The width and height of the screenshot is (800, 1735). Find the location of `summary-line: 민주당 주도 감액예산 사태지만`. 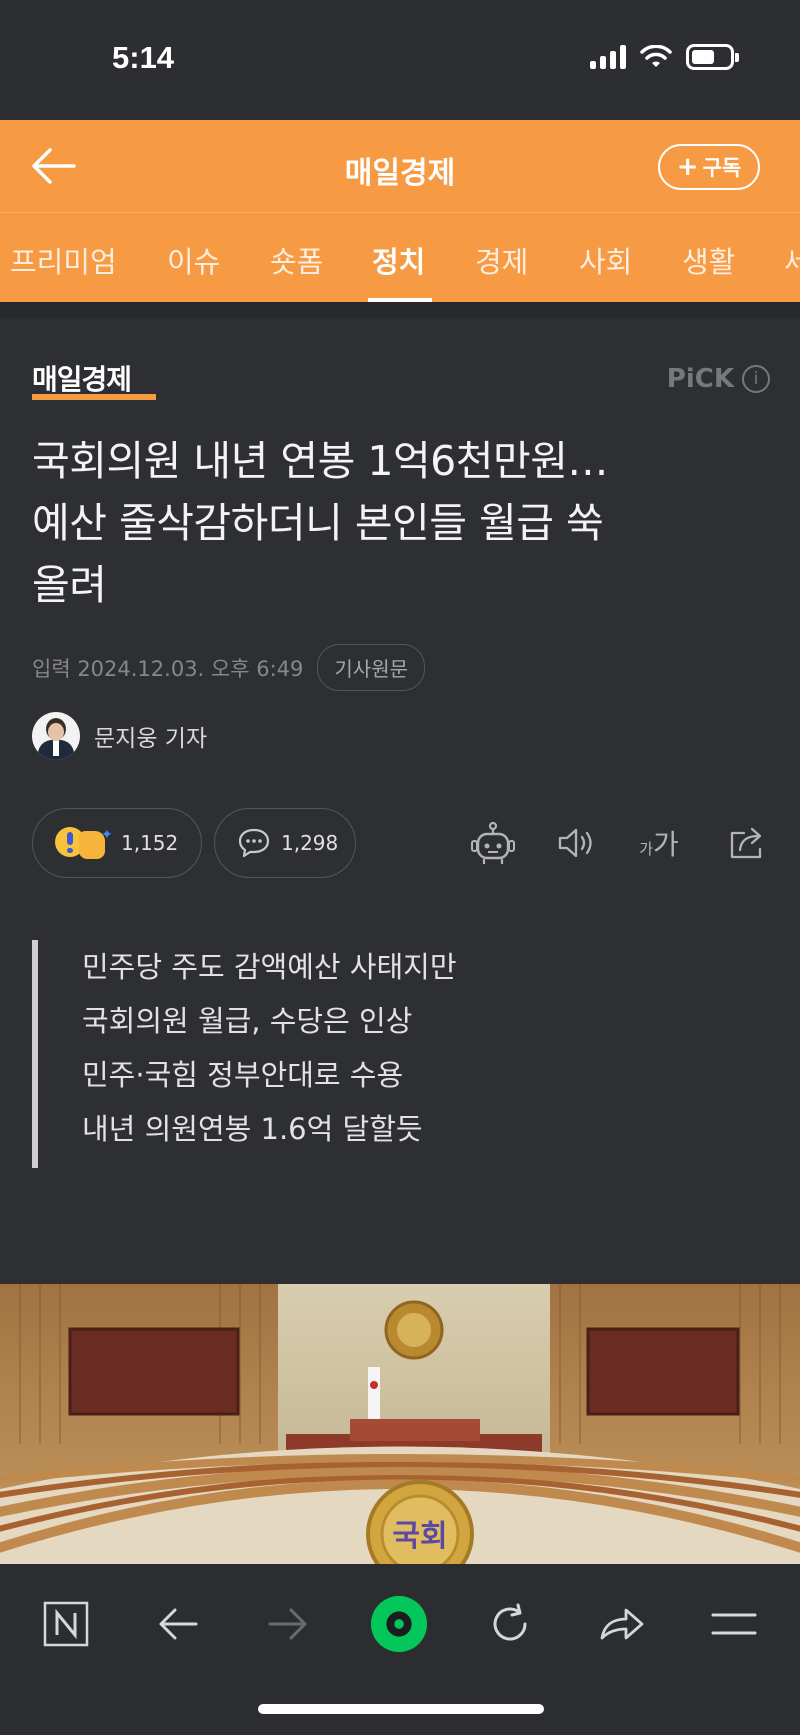

summary-line: 민주당 주도 감액예산 사태지만 is located at coordinates (269, 967).